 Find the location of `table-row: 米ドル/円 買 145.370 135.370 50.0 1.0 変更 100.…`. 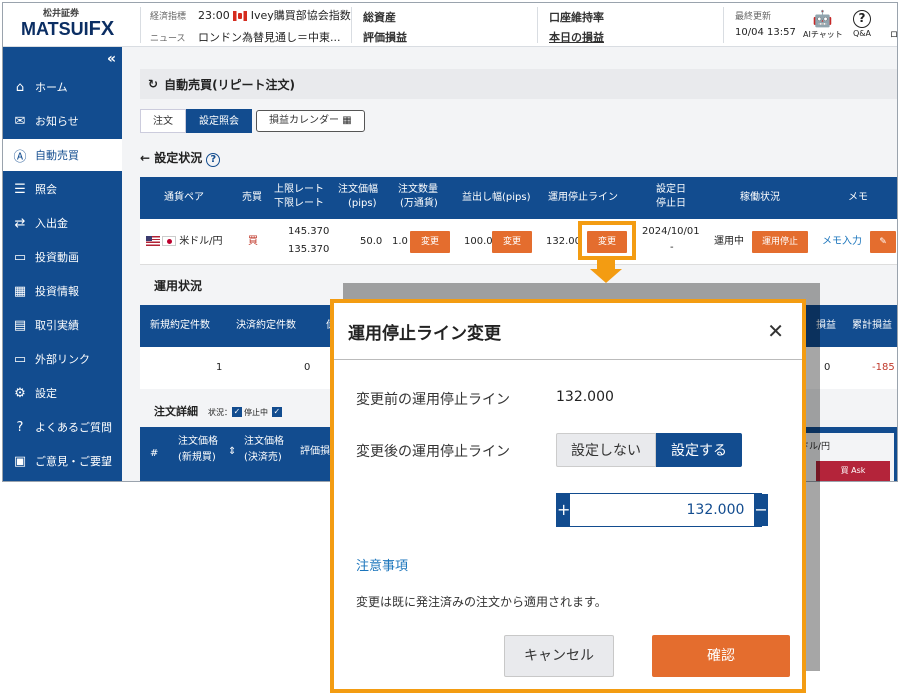

table-row: 米ドル/円 買 145.370 135.370 50.0 1.0 変更 100.… is located at coordinates (518, 242).